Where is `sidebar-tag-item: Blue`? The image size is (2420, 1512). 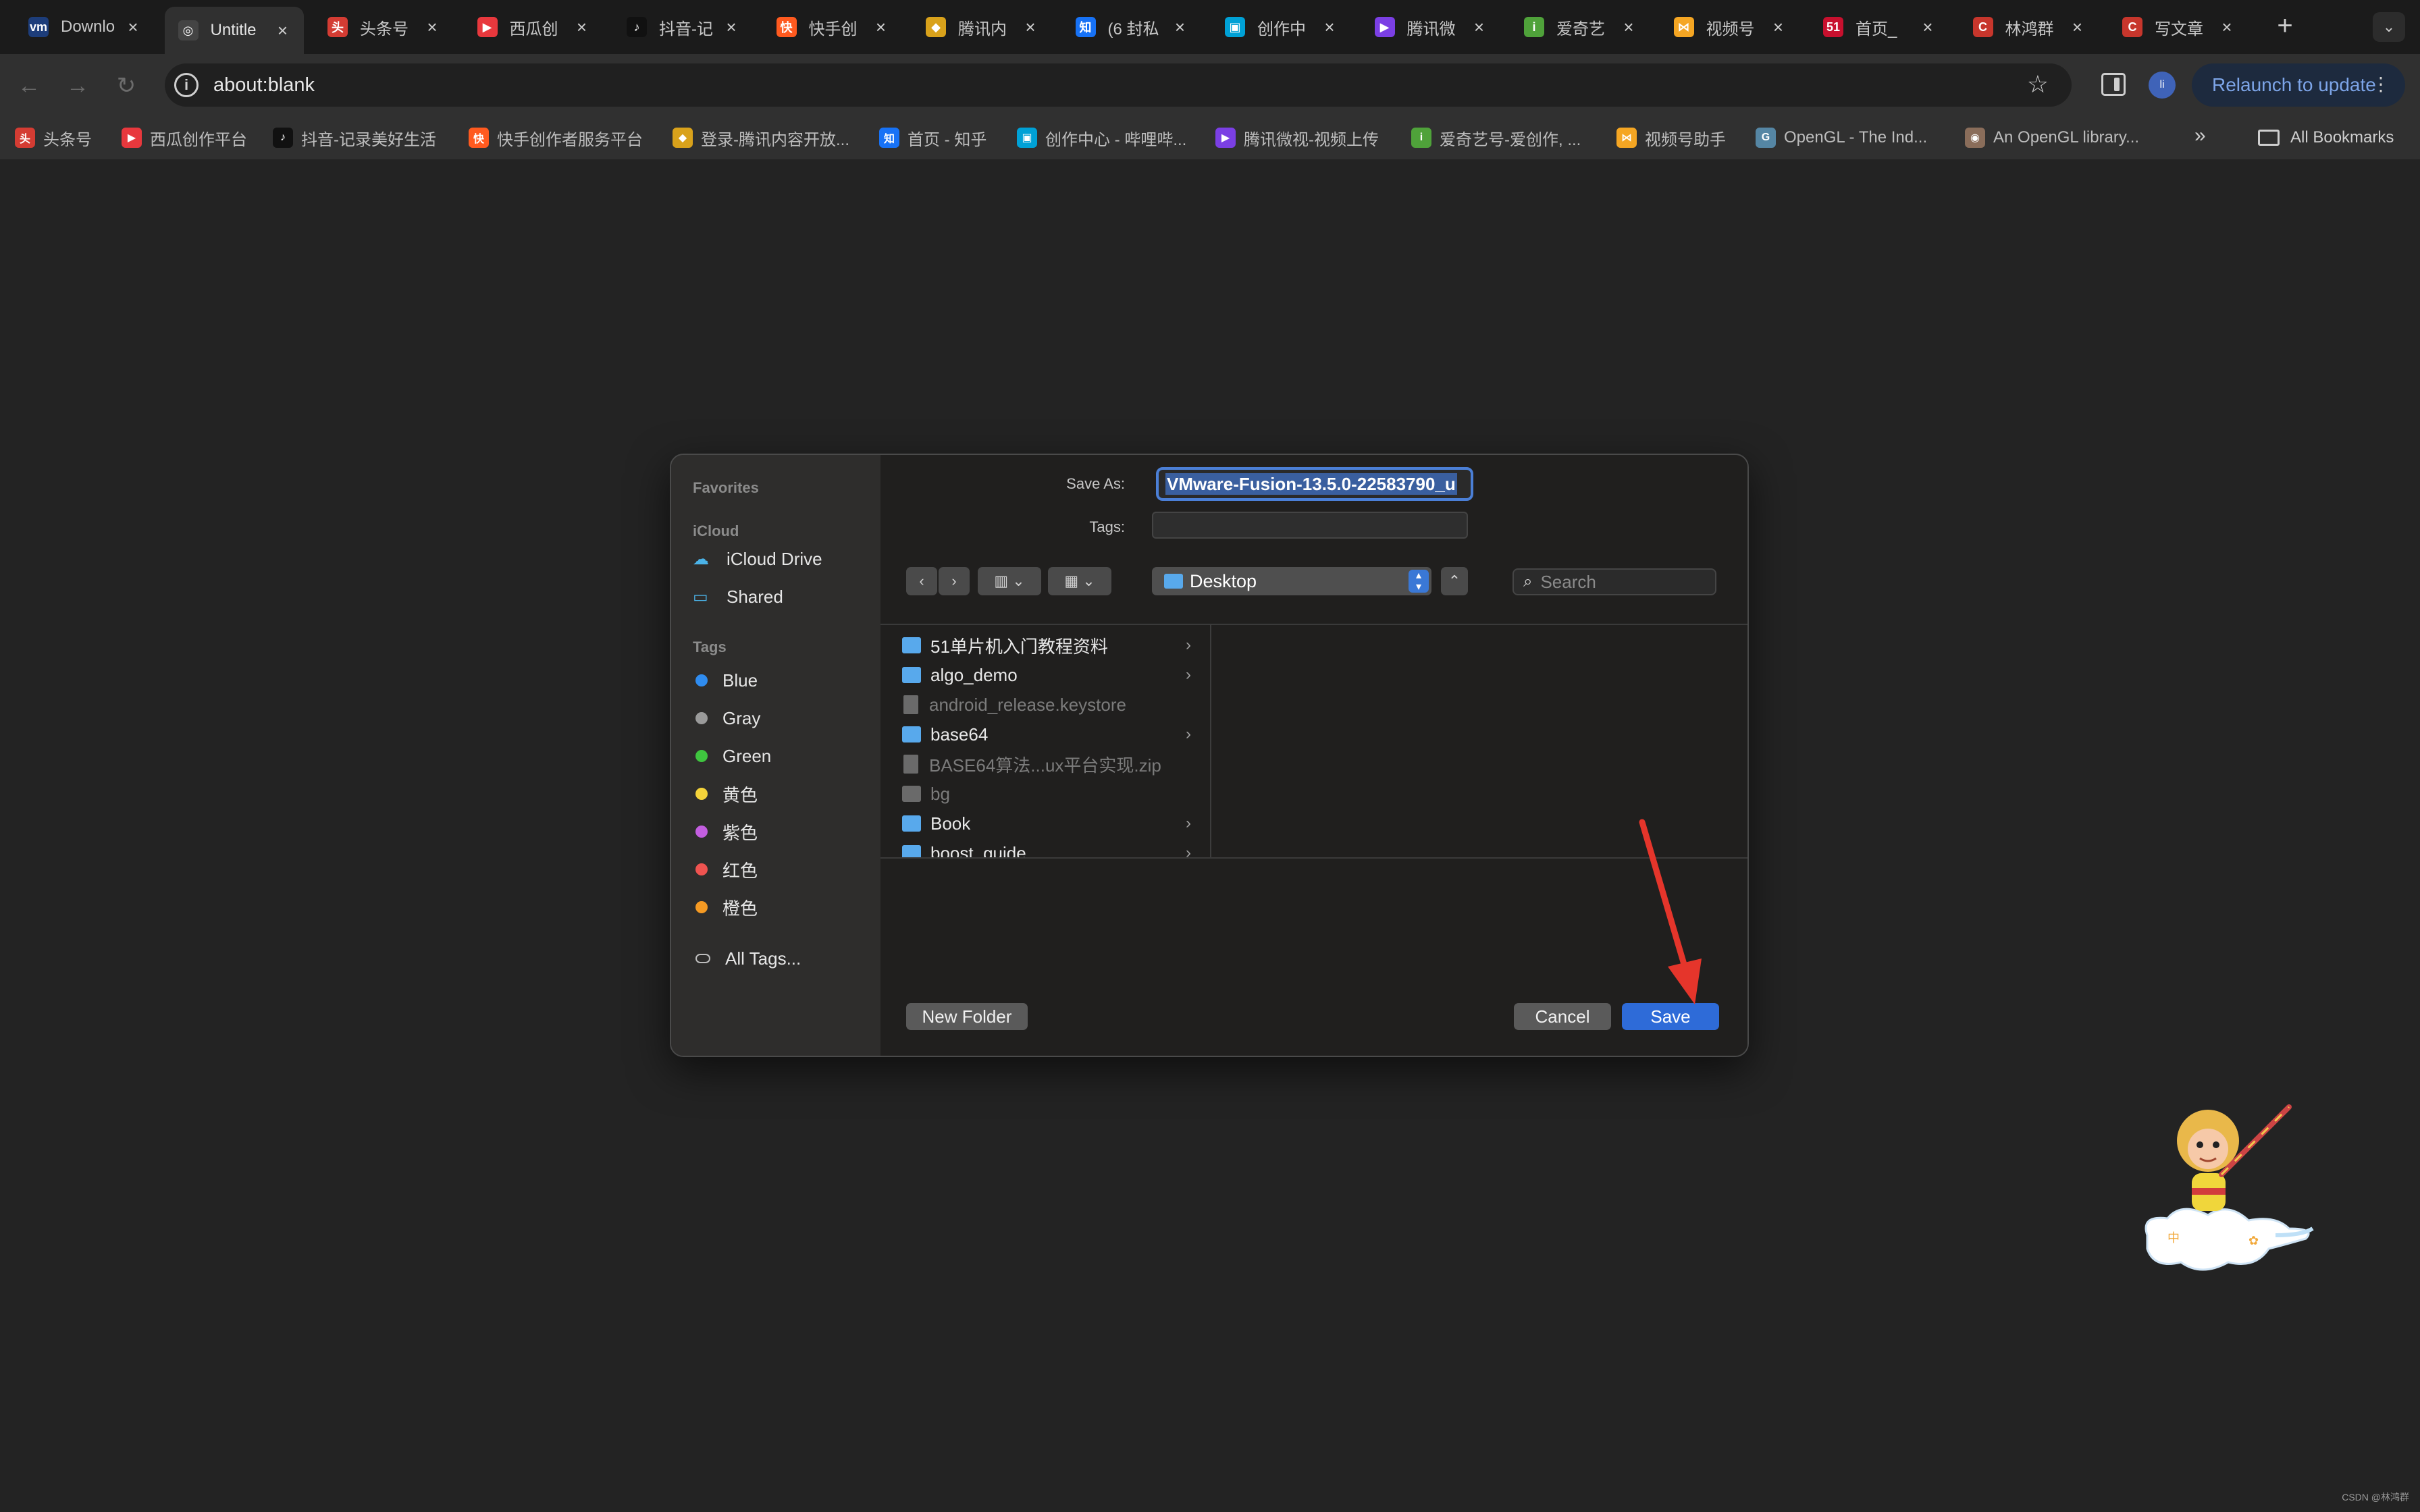
sidebar-tag-item: Blue is located at coordinates (725, 680).